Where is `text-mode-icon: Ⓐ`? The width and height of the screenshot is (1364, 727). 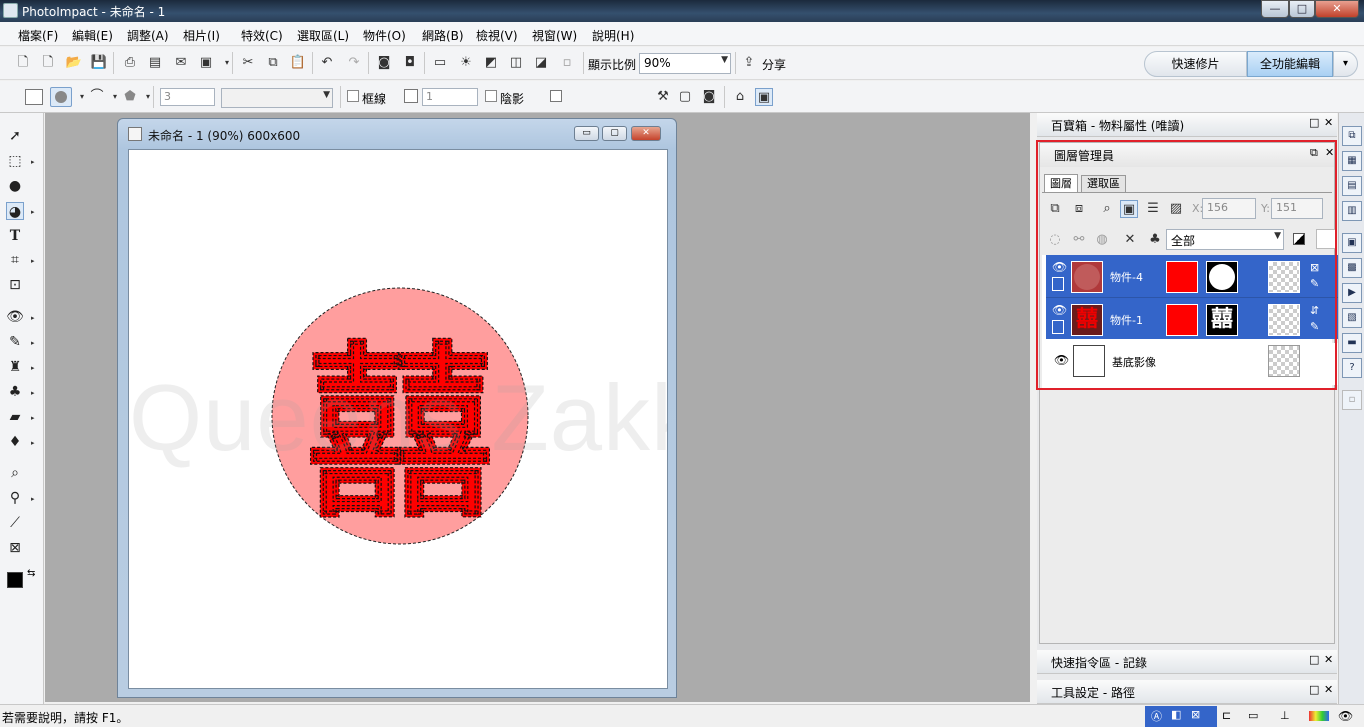
text-mode-icon: Ⓐ is located at coordinates (1156, 716).